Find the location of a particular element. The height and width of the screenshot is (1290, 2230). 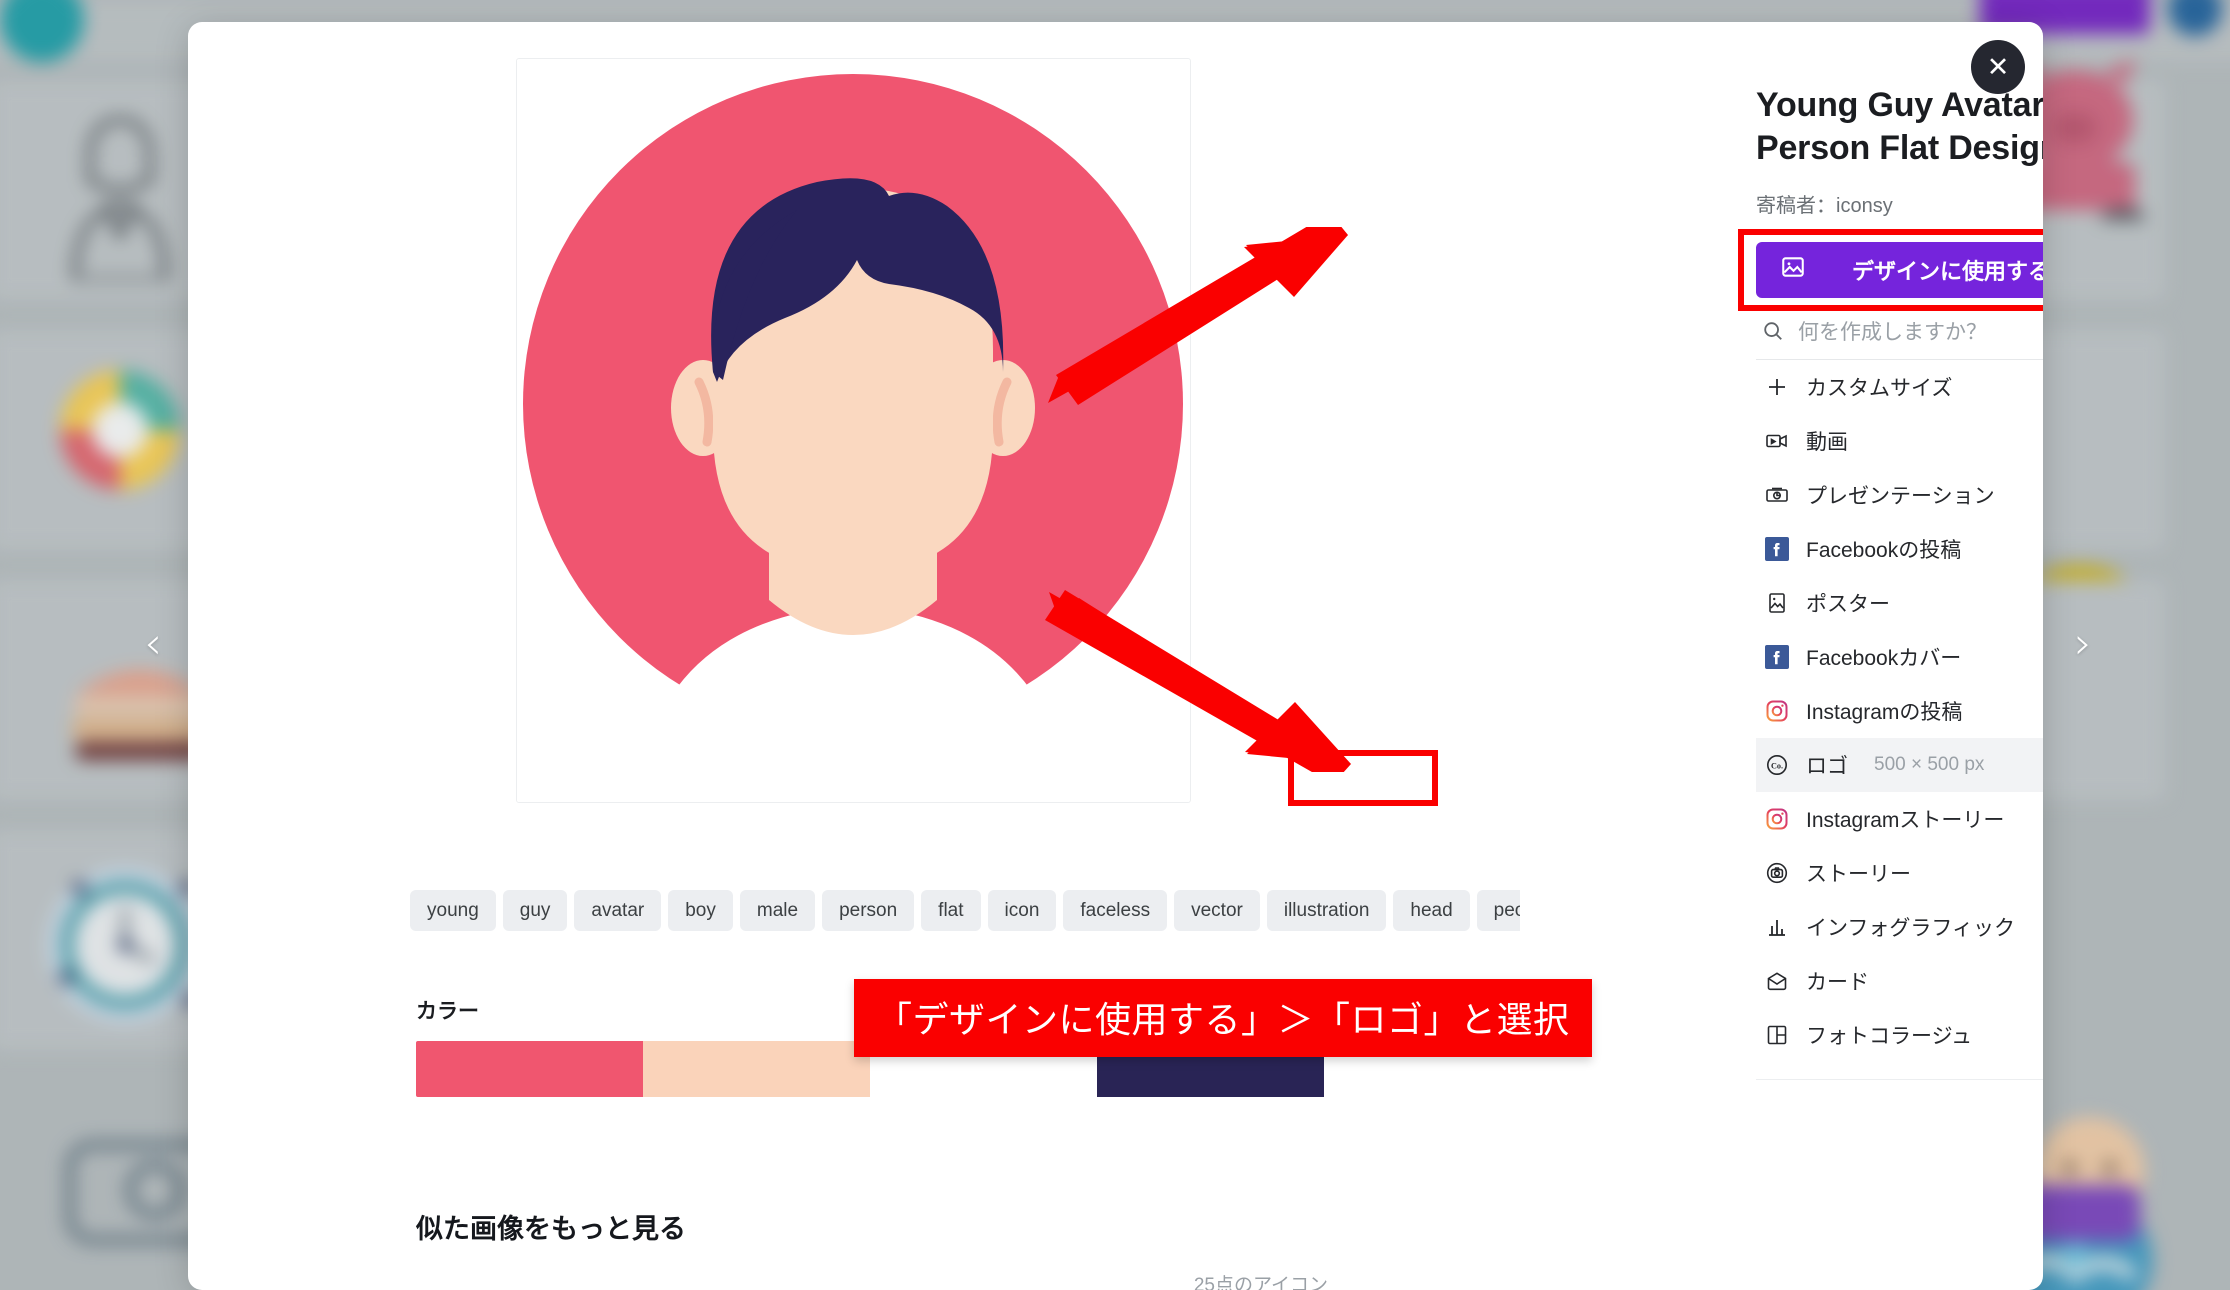

design-type-item: Facebookカバー is located at coordinates (1899, 657).